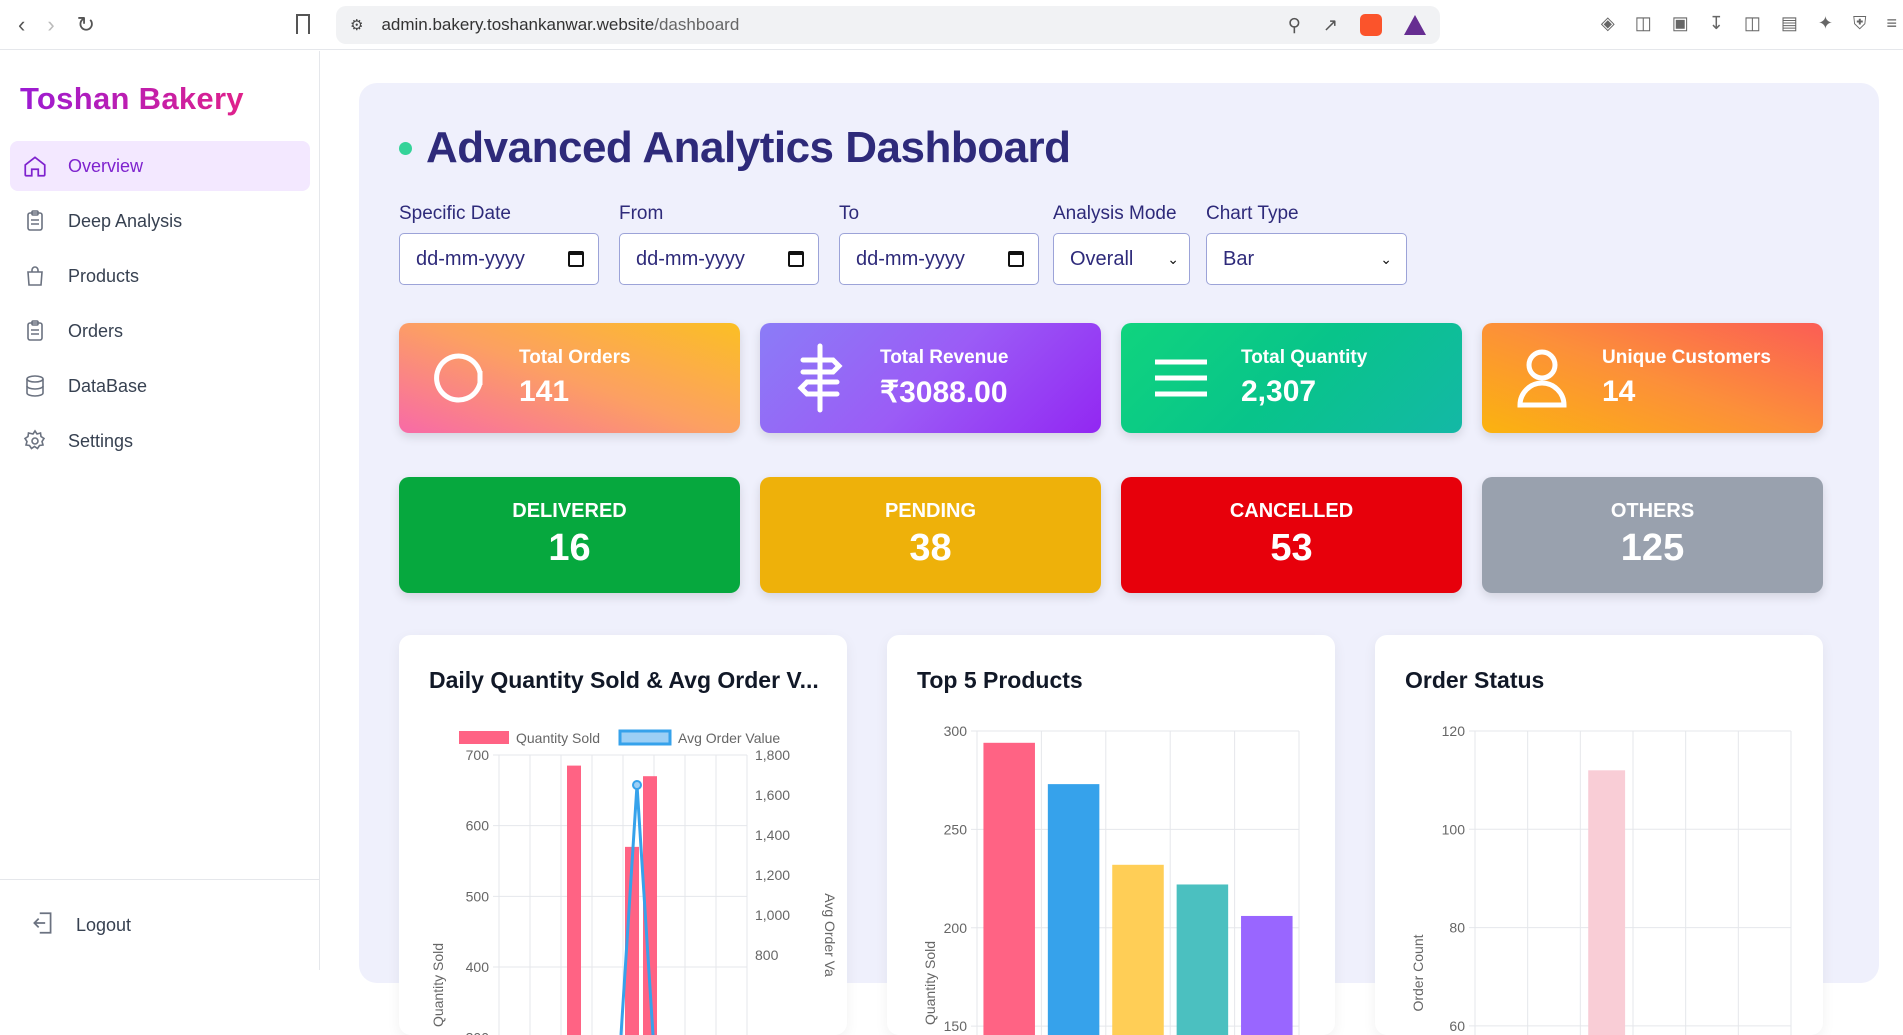  I want to click on stat-card-unique-customers: Unique Customers 14, so click(1652, 378).